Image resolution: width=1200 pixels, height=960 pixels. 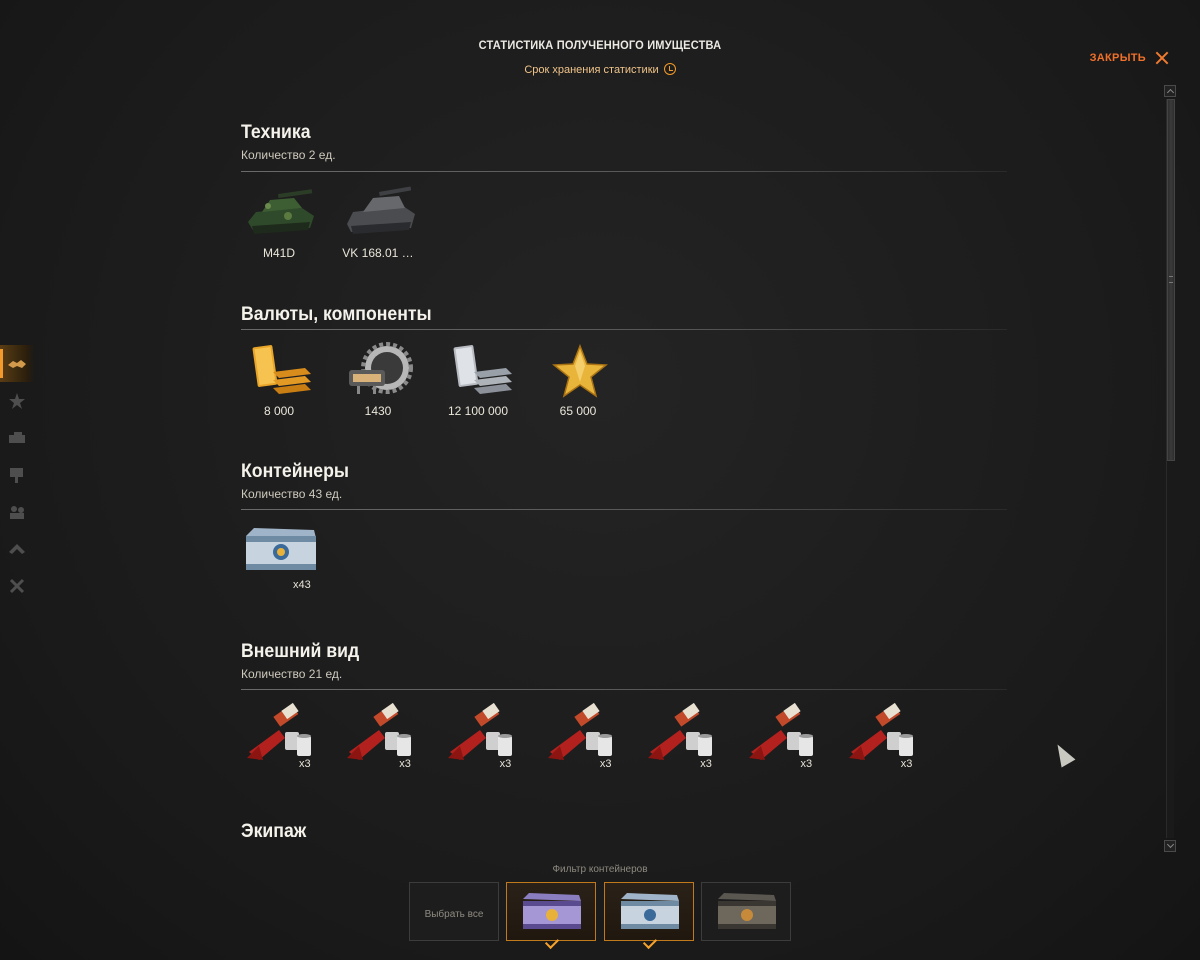 I want to click on section-currencies: Валюты, компоненты, so click(x=624, y=315).